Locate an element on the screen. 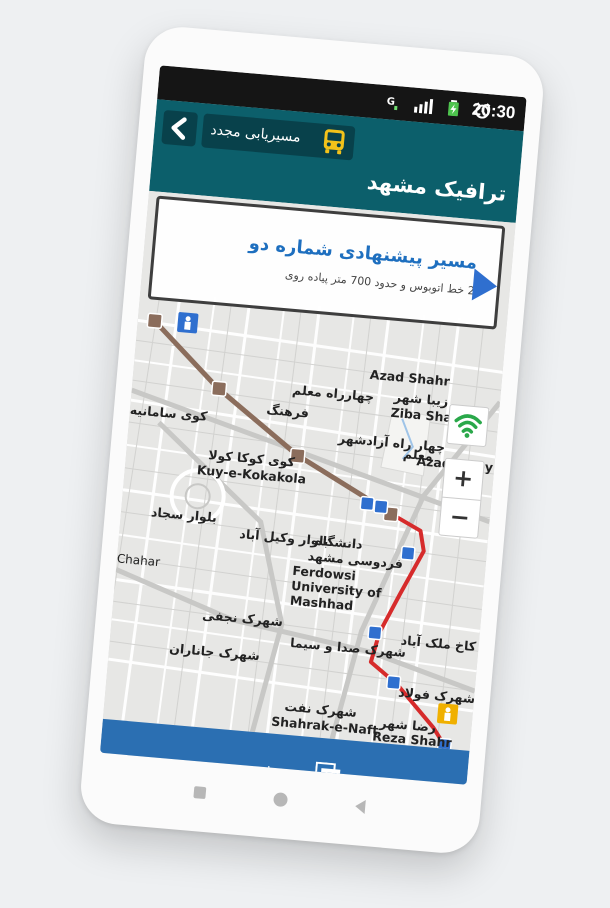 This screenshot has height=908, width=610. gps-icon: G is located at coordinates (392, 103).